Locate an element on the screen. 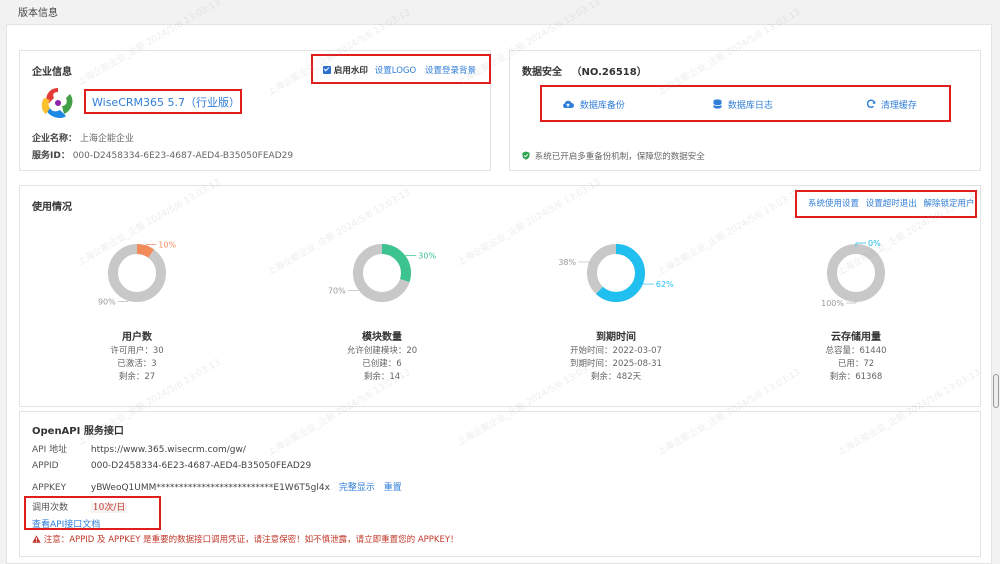 The width and height of the screenshot is (1000, 564). stat-title: 模块数量 is located at coordinates (382, 337).